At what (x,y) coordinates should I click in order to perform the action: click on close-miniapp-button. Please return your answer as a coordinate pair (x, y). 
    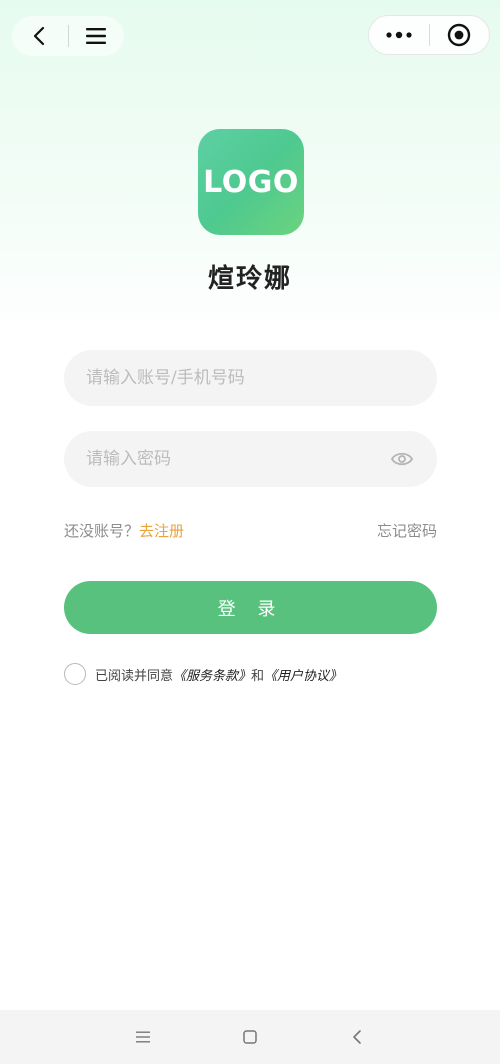
    Looking at the image, I should click on (459, 35).